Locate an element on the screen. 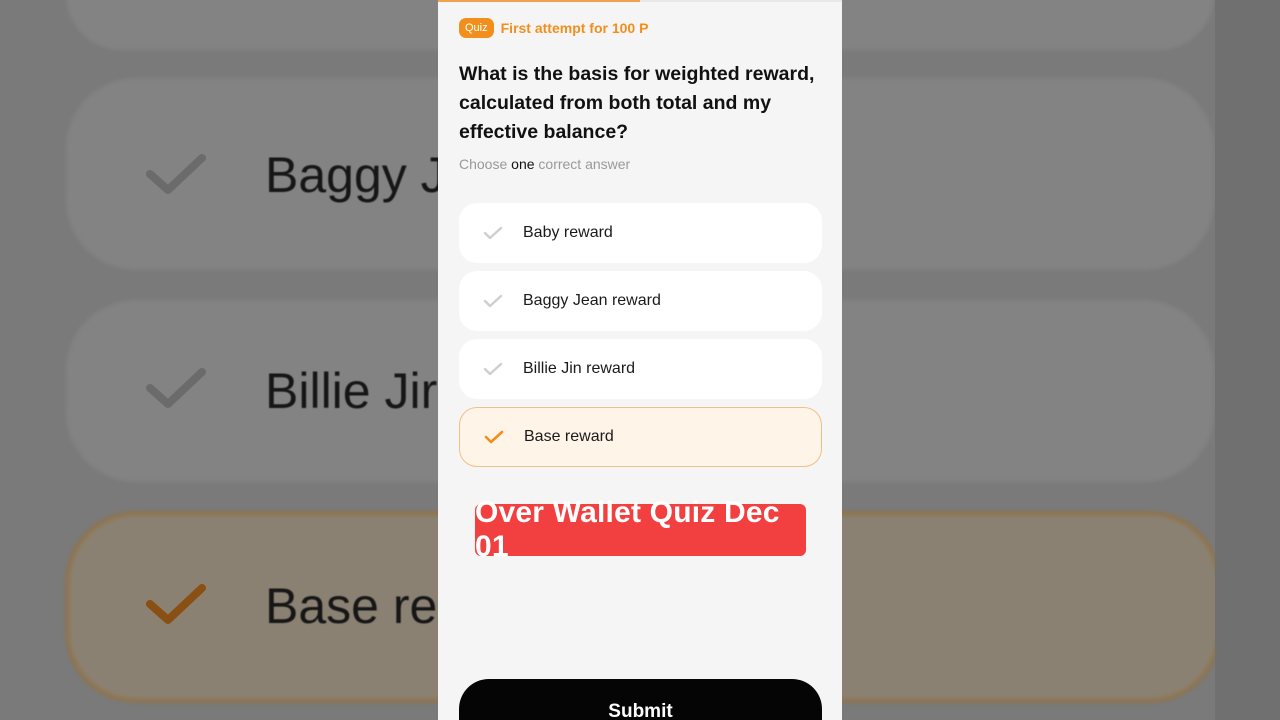  answer-option-label: Billie Jin reward is located at coordinates (579, 368).